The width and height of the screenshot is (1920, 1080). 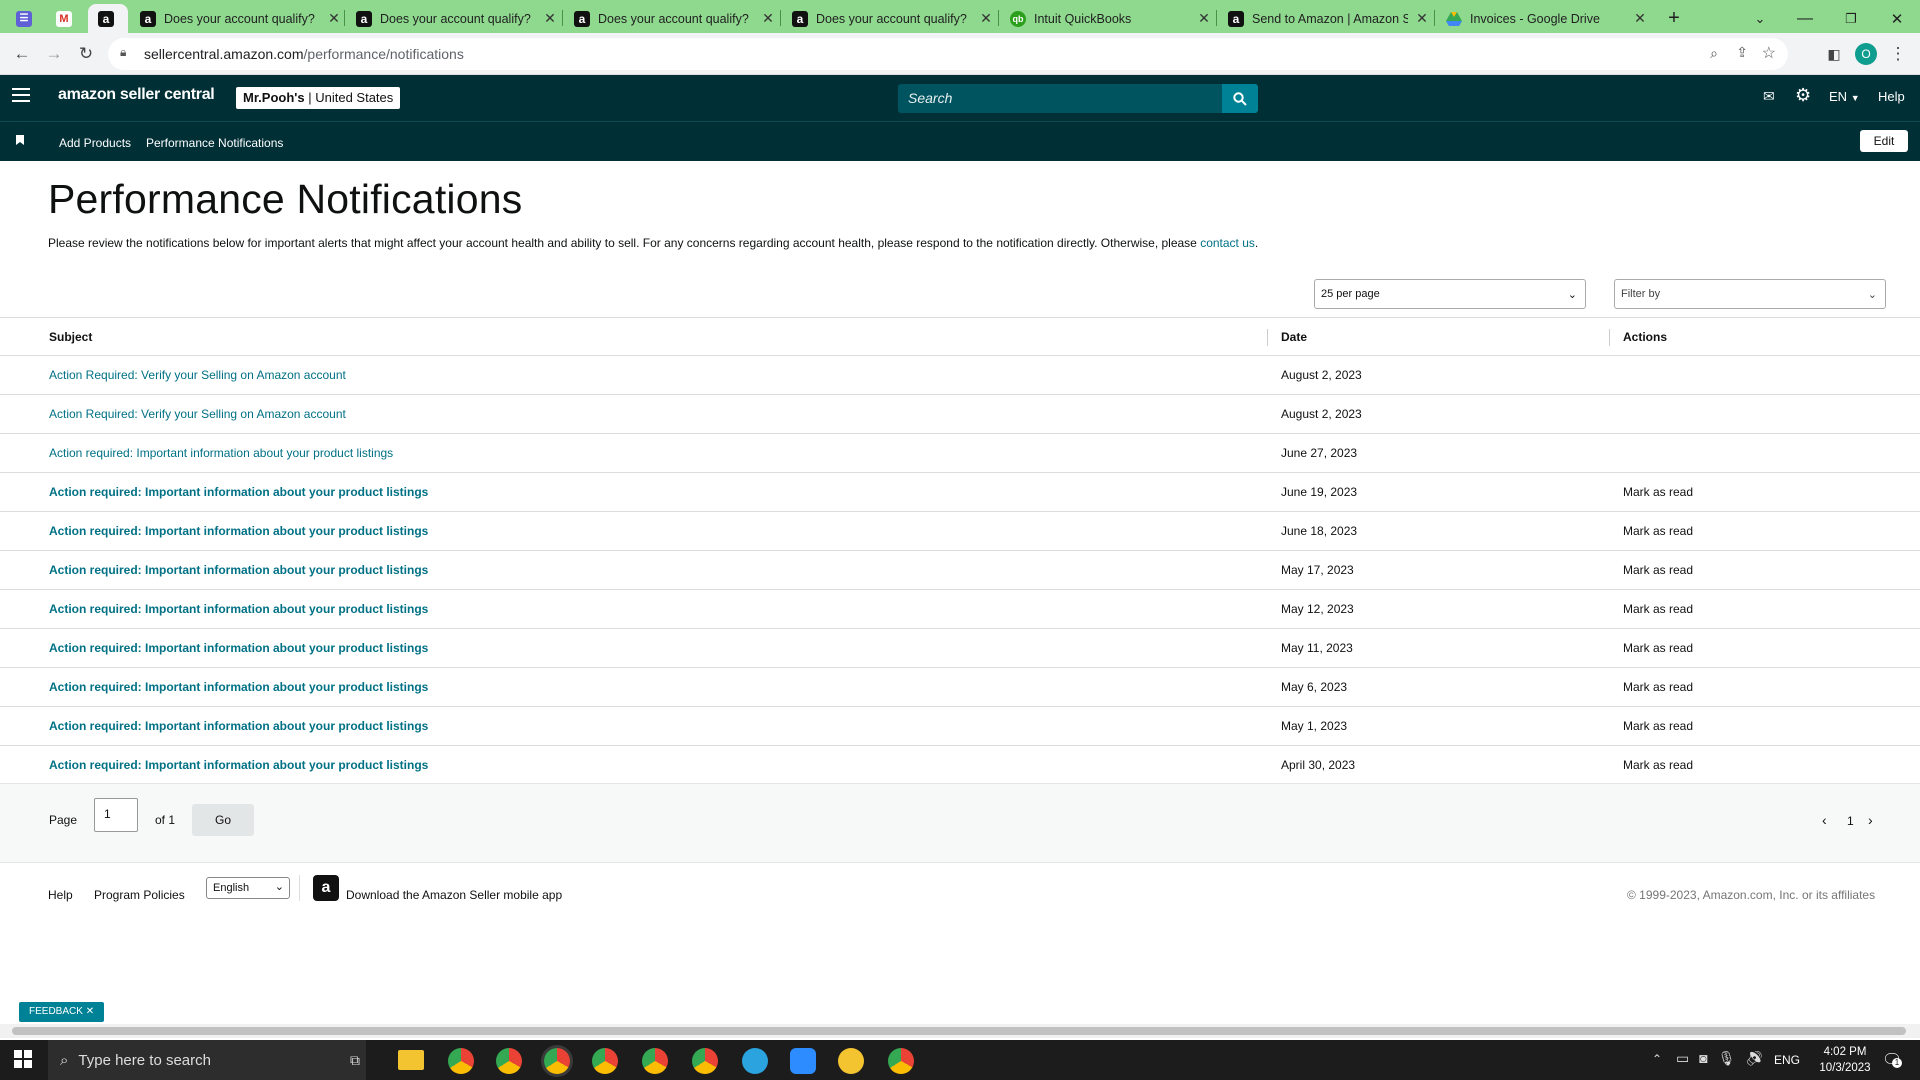 I want to click on search-button, so click(x=1240, y=98).